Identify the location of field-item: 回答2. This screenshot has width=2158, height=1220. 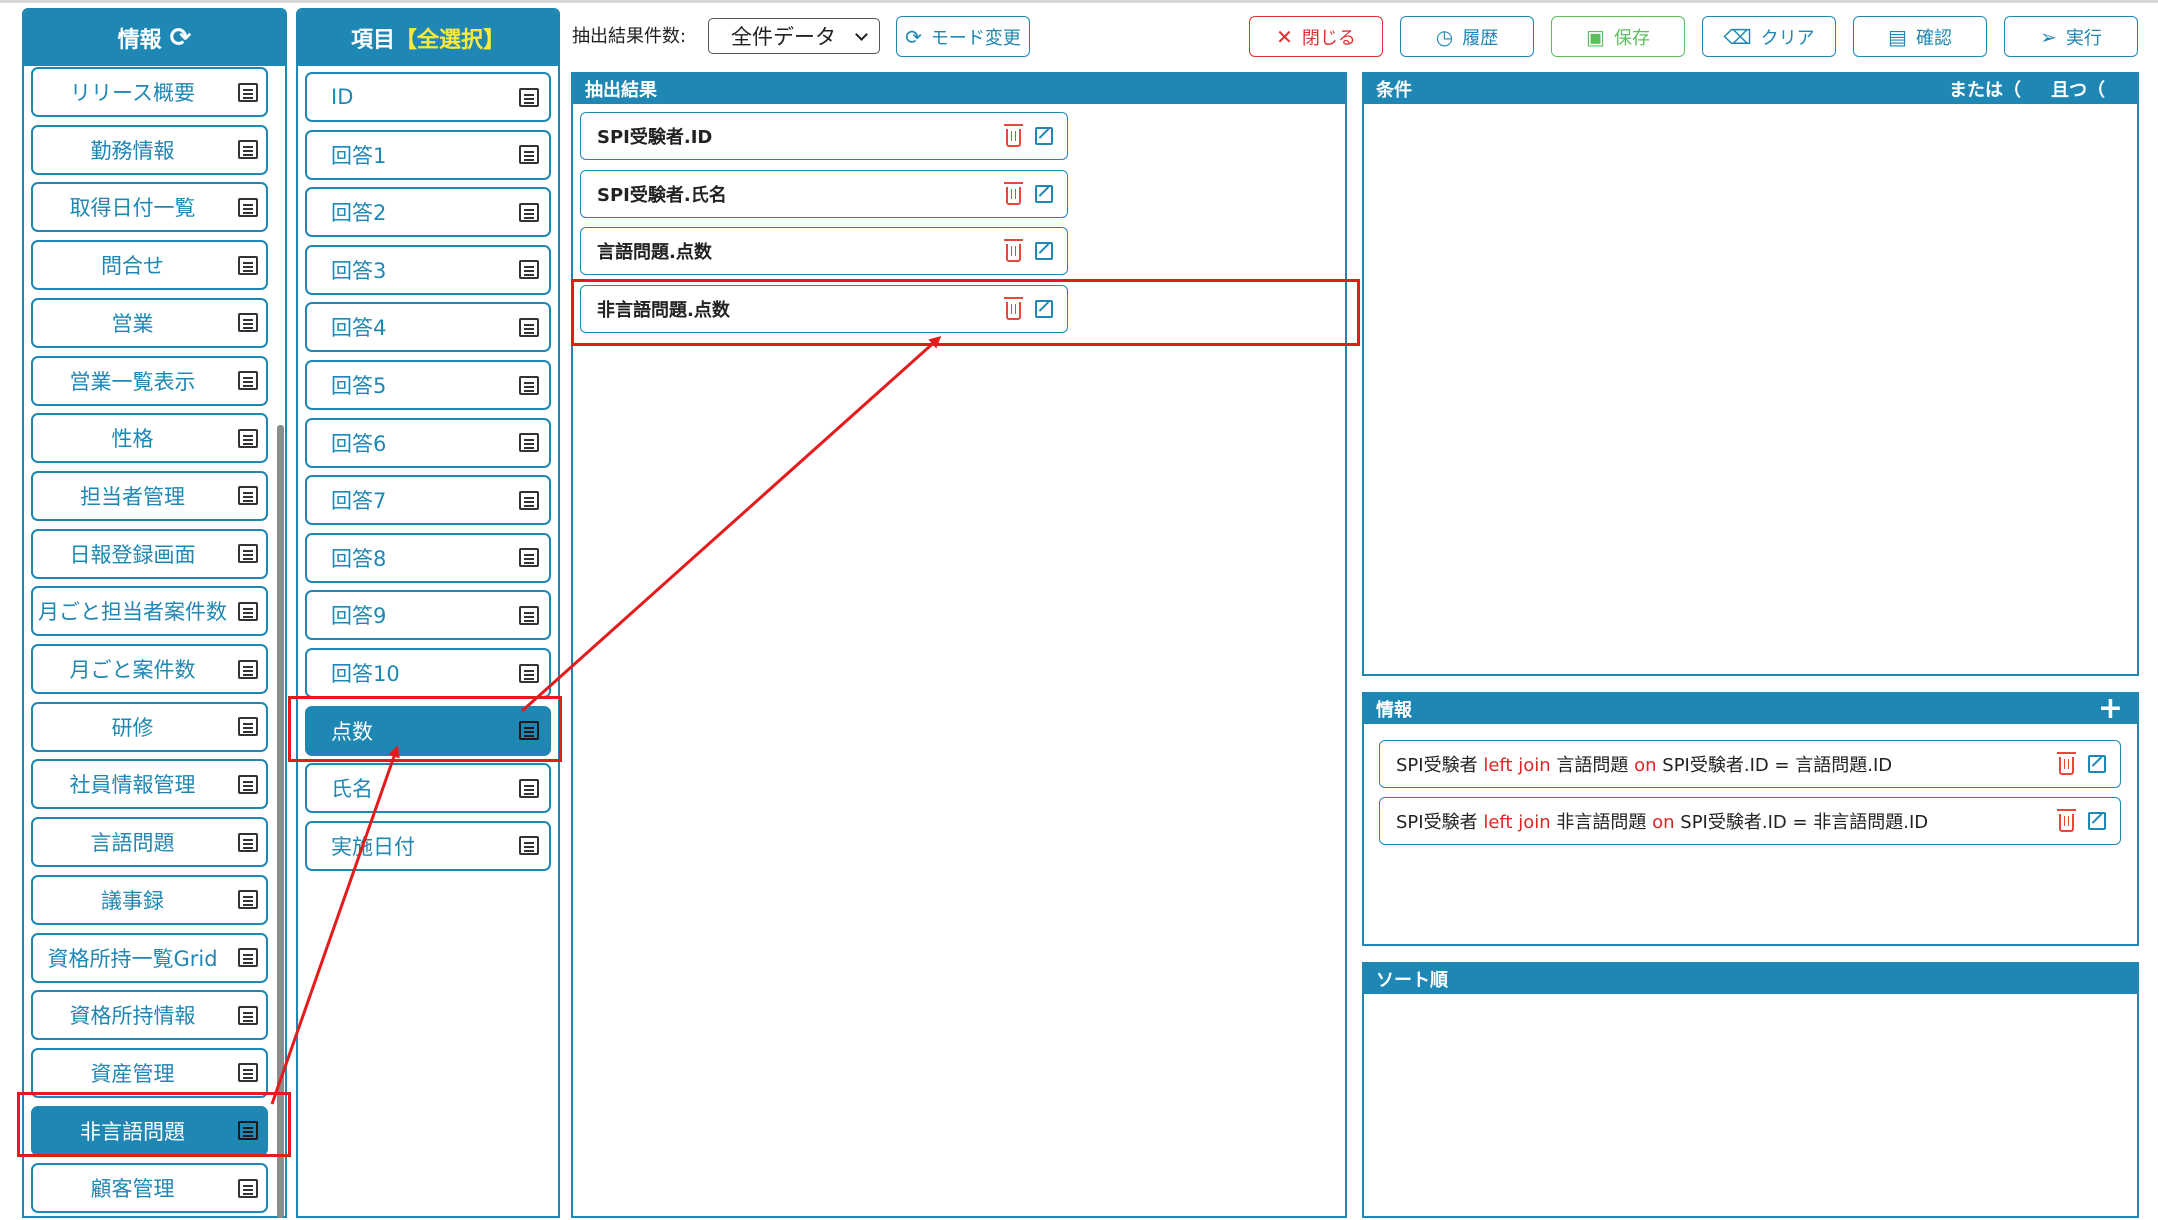
(428, 212).